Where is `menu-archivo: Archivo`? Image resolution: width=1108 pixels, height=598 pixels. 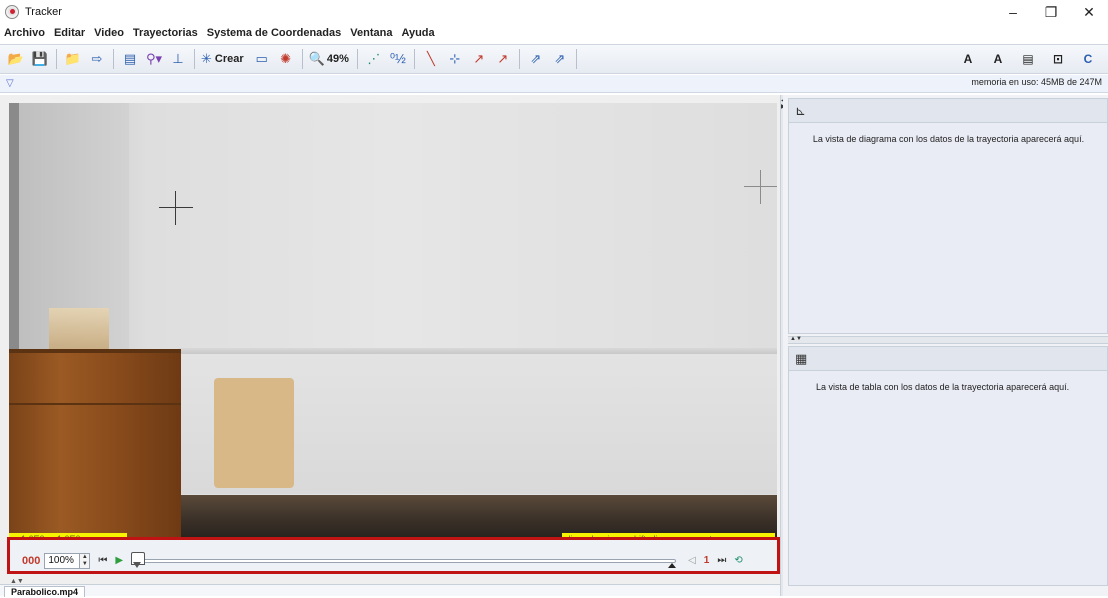
menu-archivo: Archivo is located at coordinates (24, 33).